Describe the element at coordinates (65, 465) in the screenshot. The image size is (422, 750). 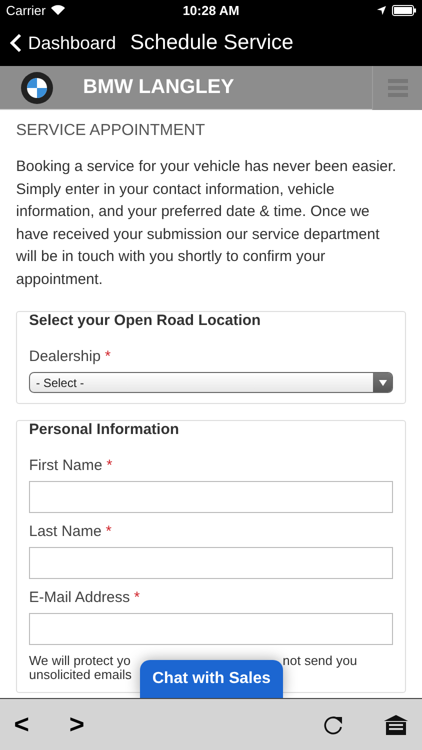
I see `field-label: First Name` at that location.